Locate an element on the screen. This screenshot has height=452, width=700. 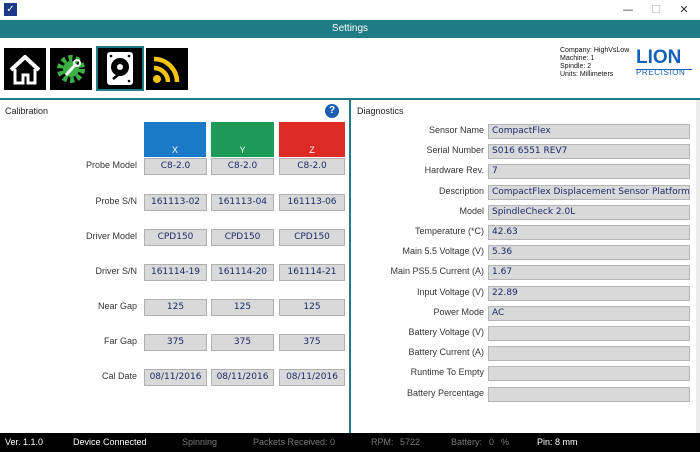
axis-z-header: Z is located at coordinates (312, 139).